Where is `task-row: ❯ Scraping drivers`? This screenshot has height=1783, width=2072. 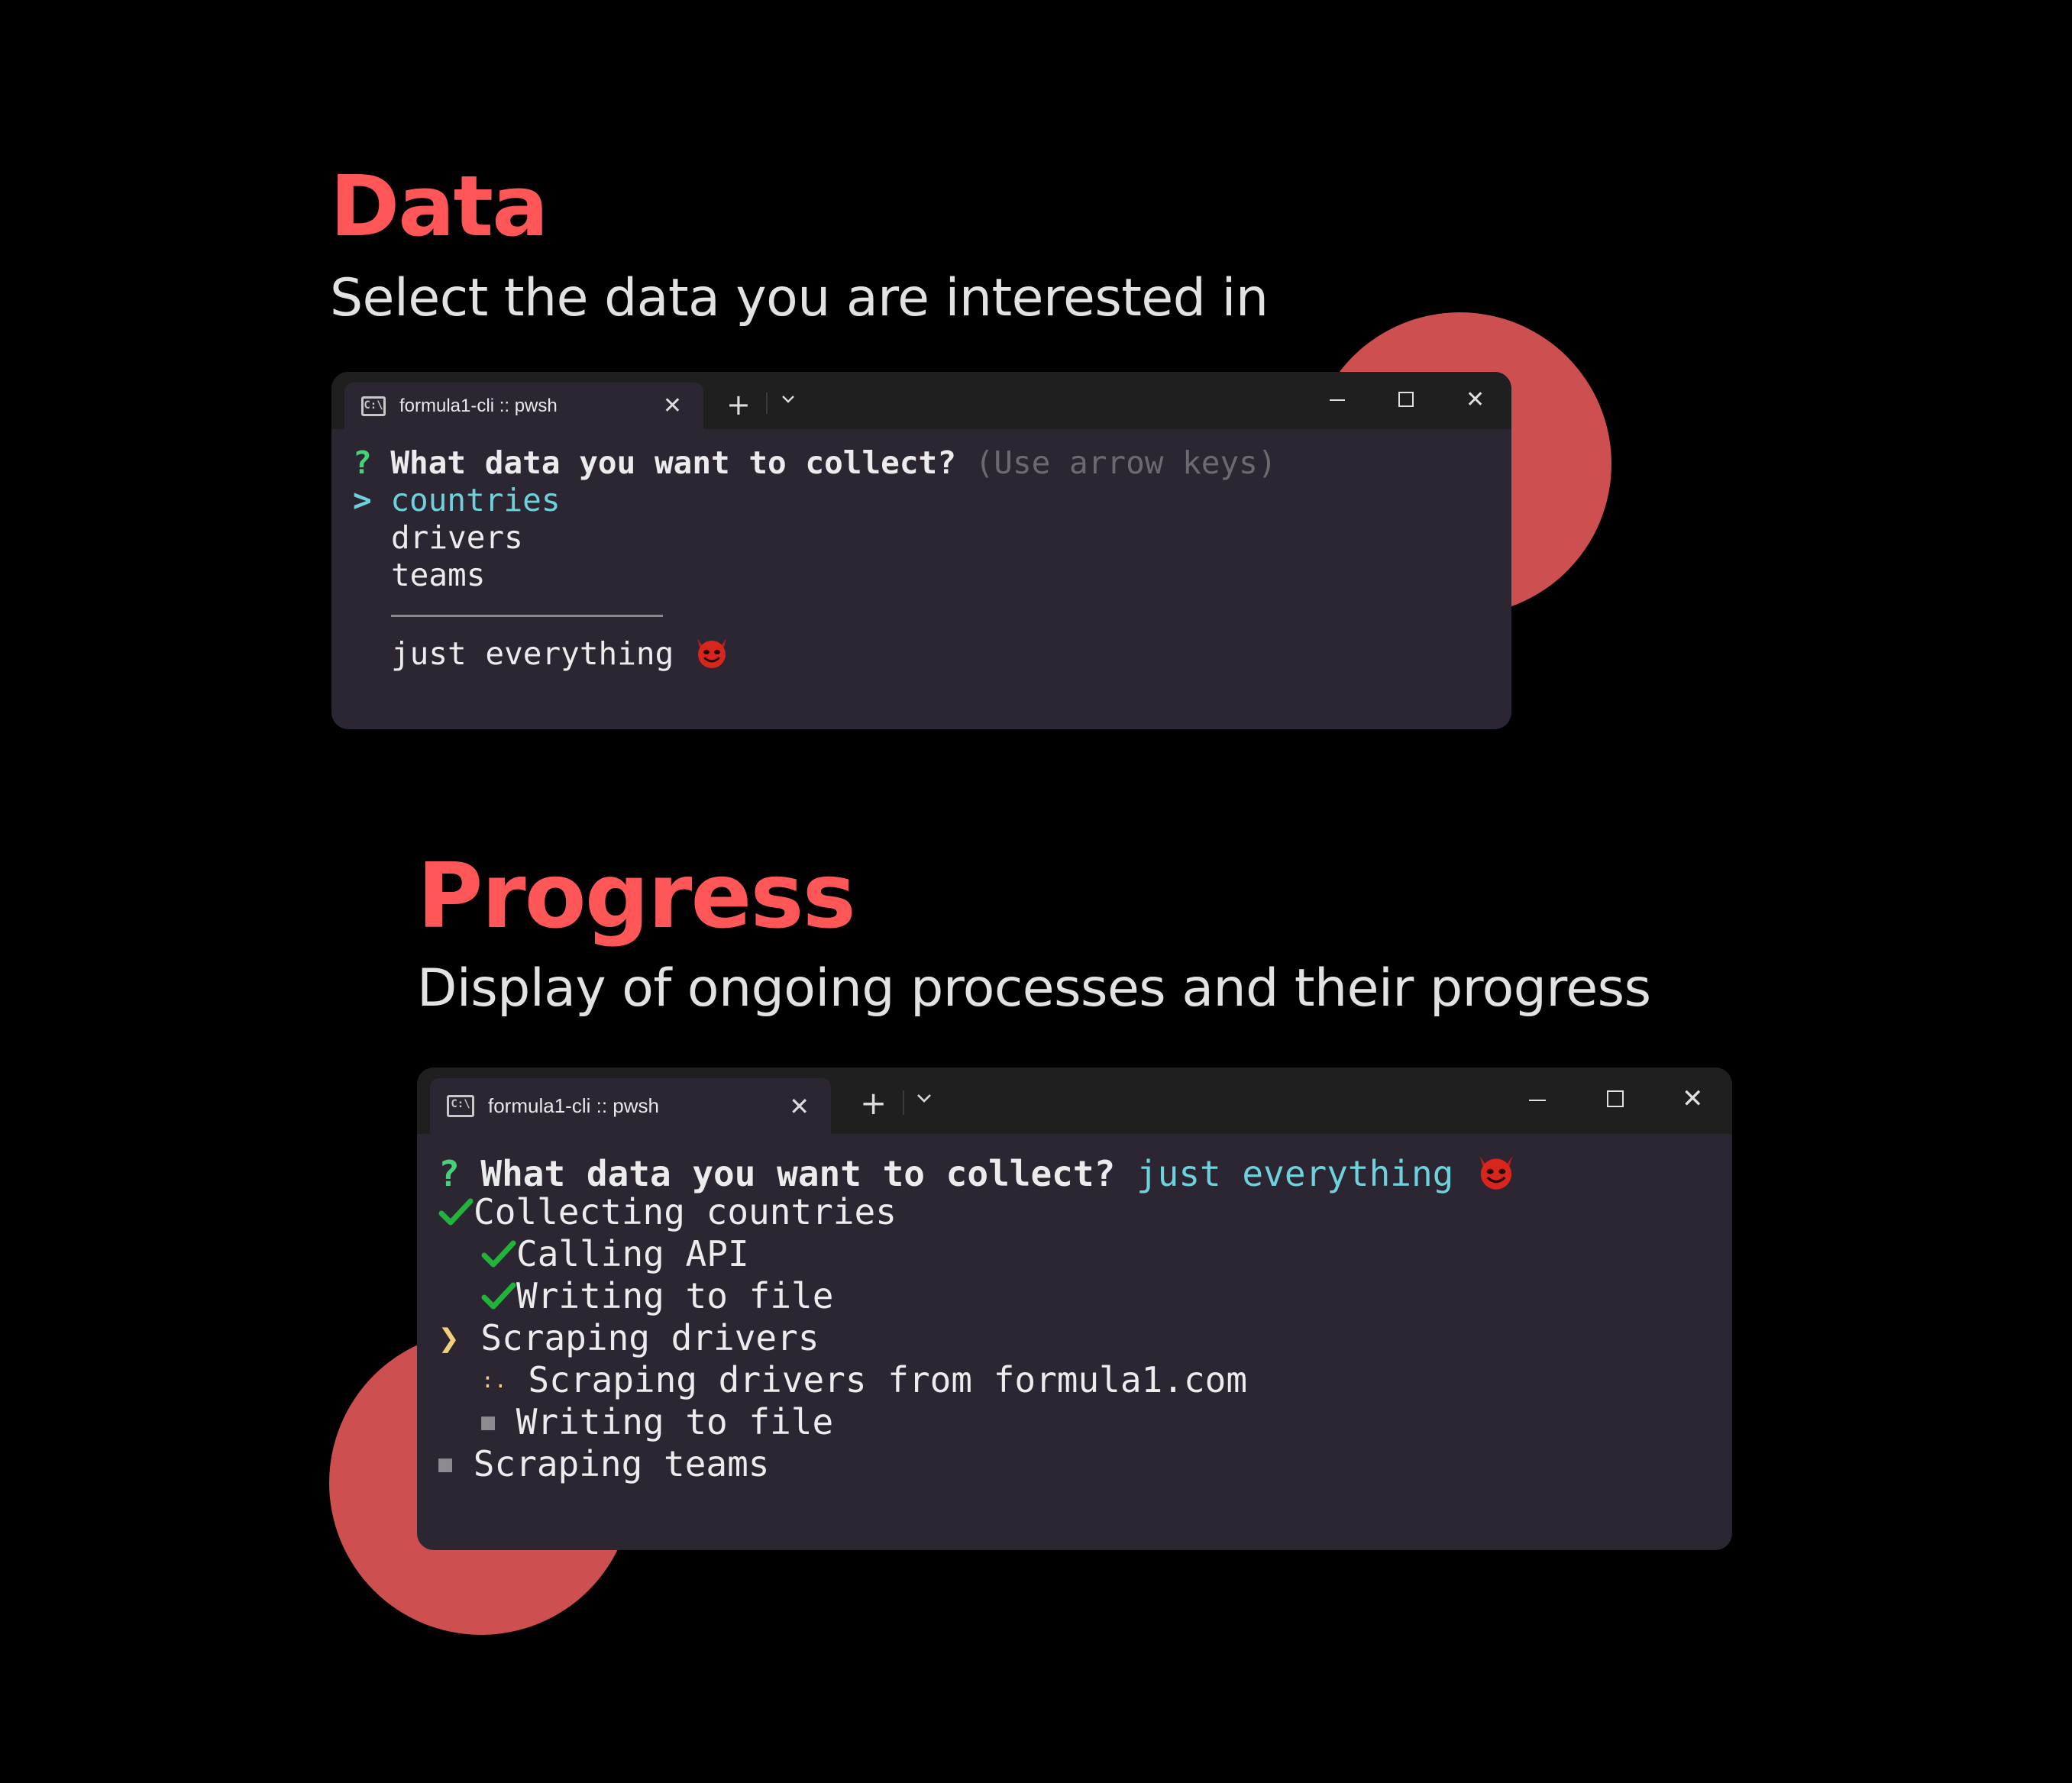 task-row: ❯ Scraping drivers is located at coordinates (628, 1337).